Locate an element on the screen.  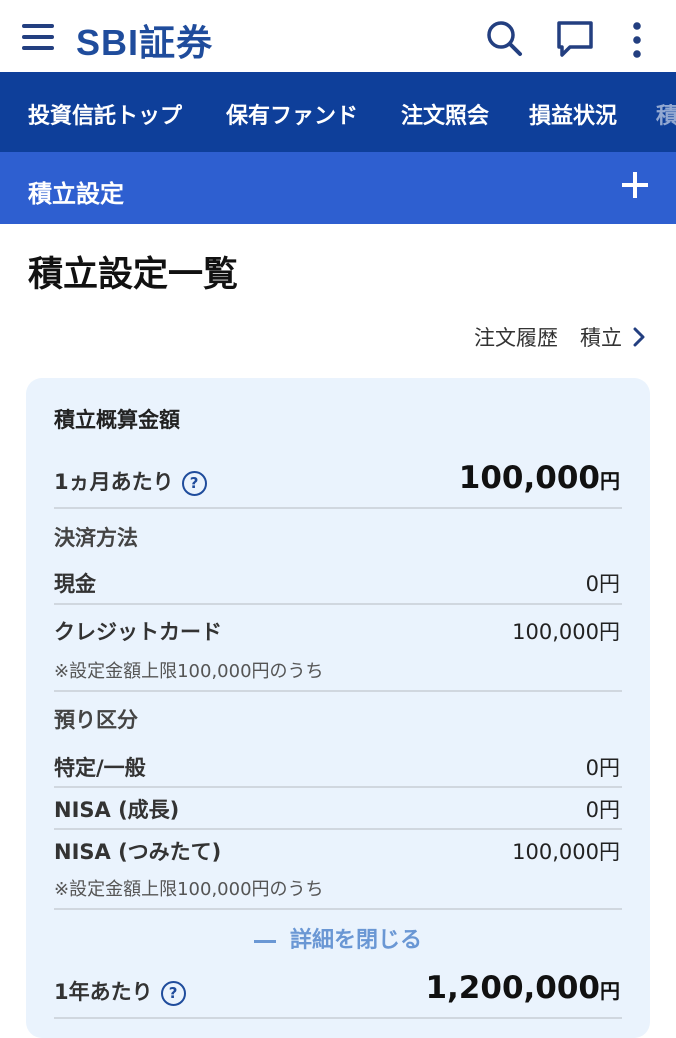
app-header: SBI証券 is located at coordinates (338, 36).